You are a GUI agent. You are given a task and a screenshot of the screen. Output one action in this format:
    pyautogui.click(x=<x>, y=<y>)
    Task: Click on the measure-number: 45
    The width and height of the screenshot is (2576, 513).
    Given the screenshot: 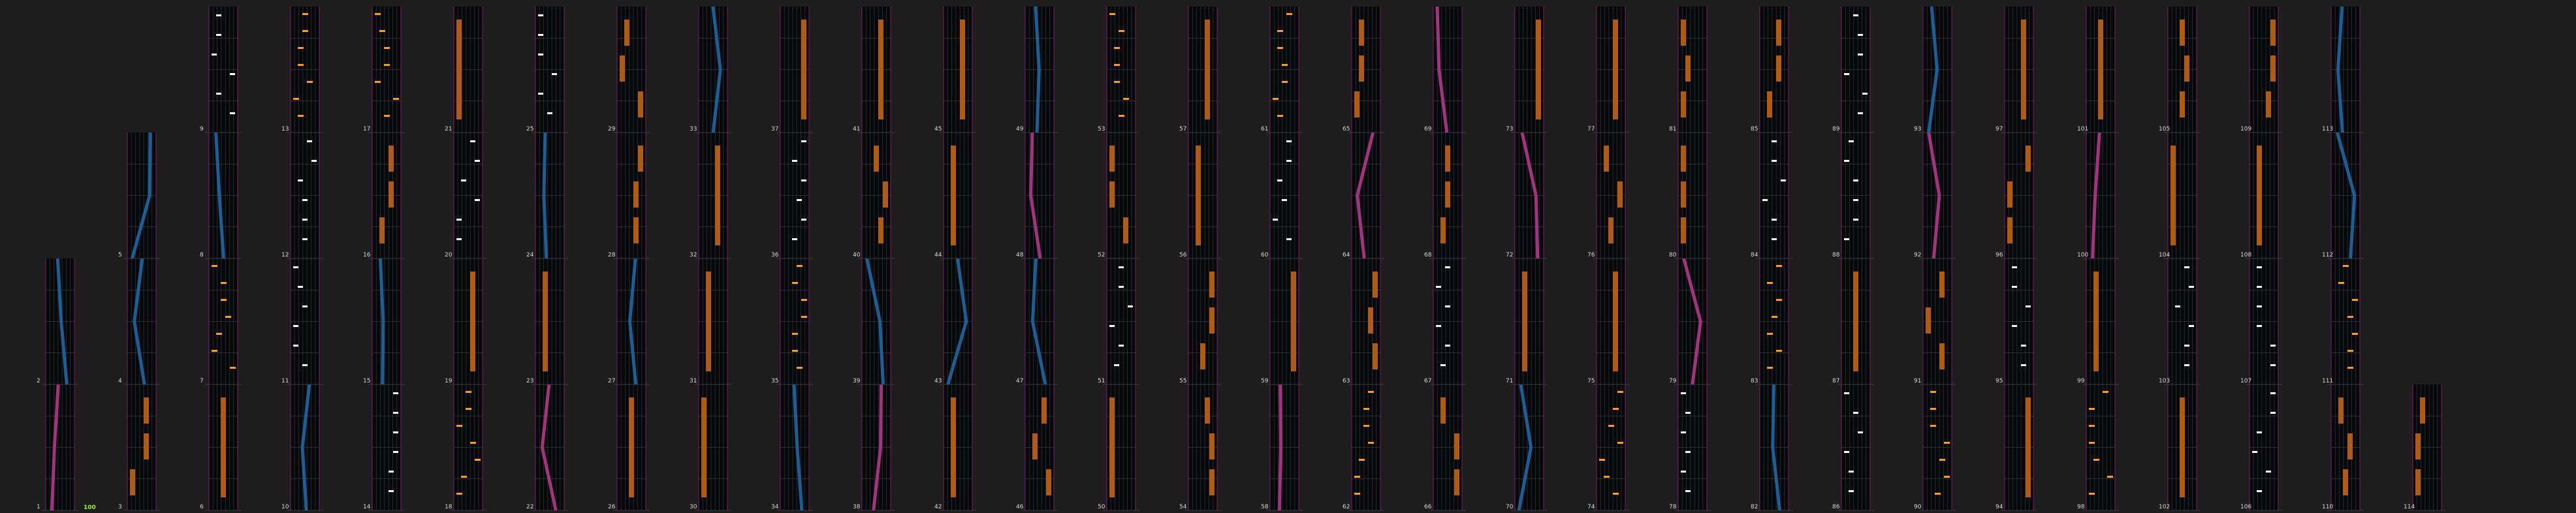 What is the action you would take?
    pyautogui.click(x=938, y=129)
    